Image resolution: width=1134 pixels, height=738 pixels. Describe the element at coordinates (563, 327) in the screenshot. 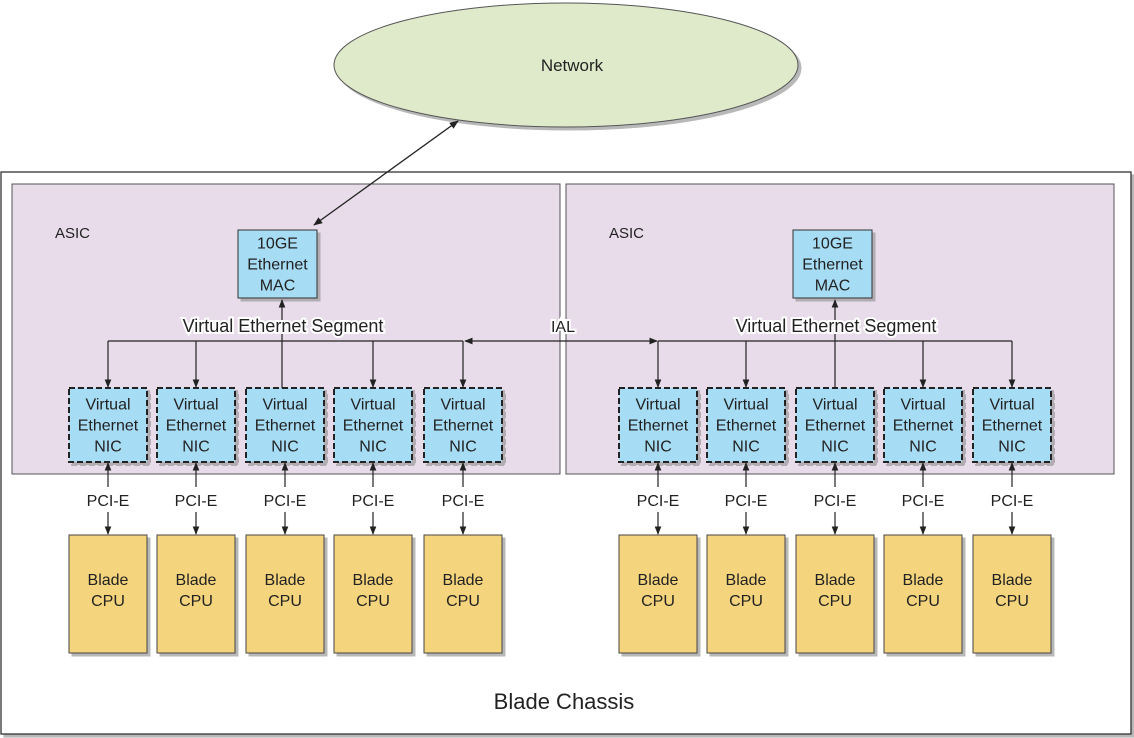

I see `ial-label: IAL` at that location.